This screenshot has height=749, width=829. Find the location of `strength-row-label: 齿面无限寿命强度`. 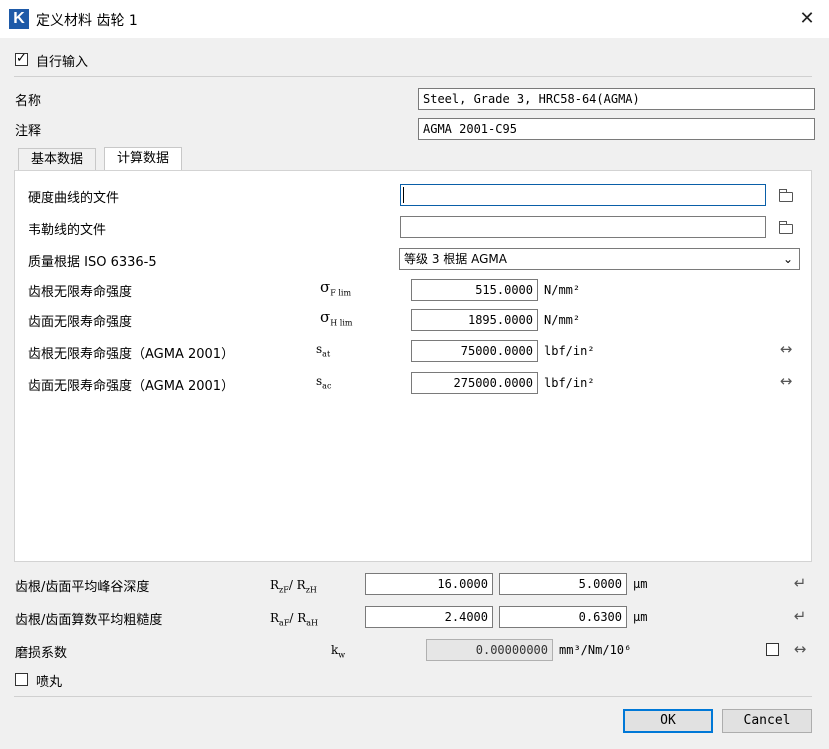

strength-row-label: 齿面无限寿命强度 is located at coordinates (80, 322).